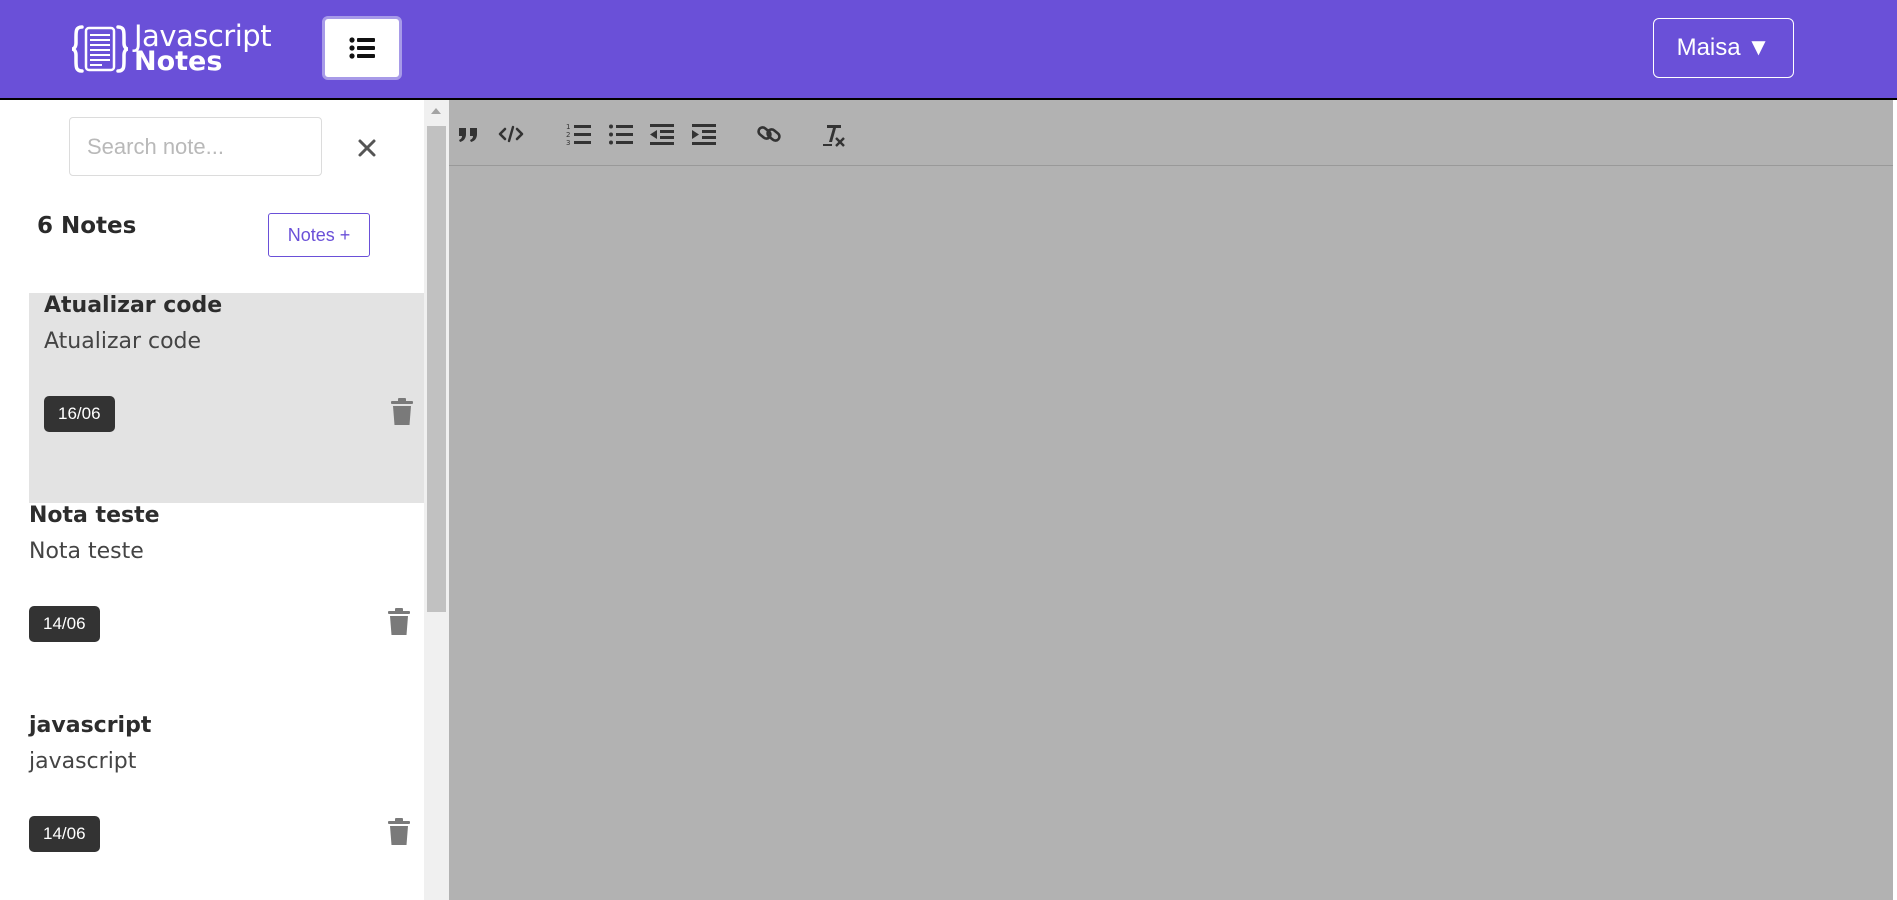  Describe the element at coordinates (436, 111) in the screenshot. I see `scroll-up-arrow-icon` at that location.